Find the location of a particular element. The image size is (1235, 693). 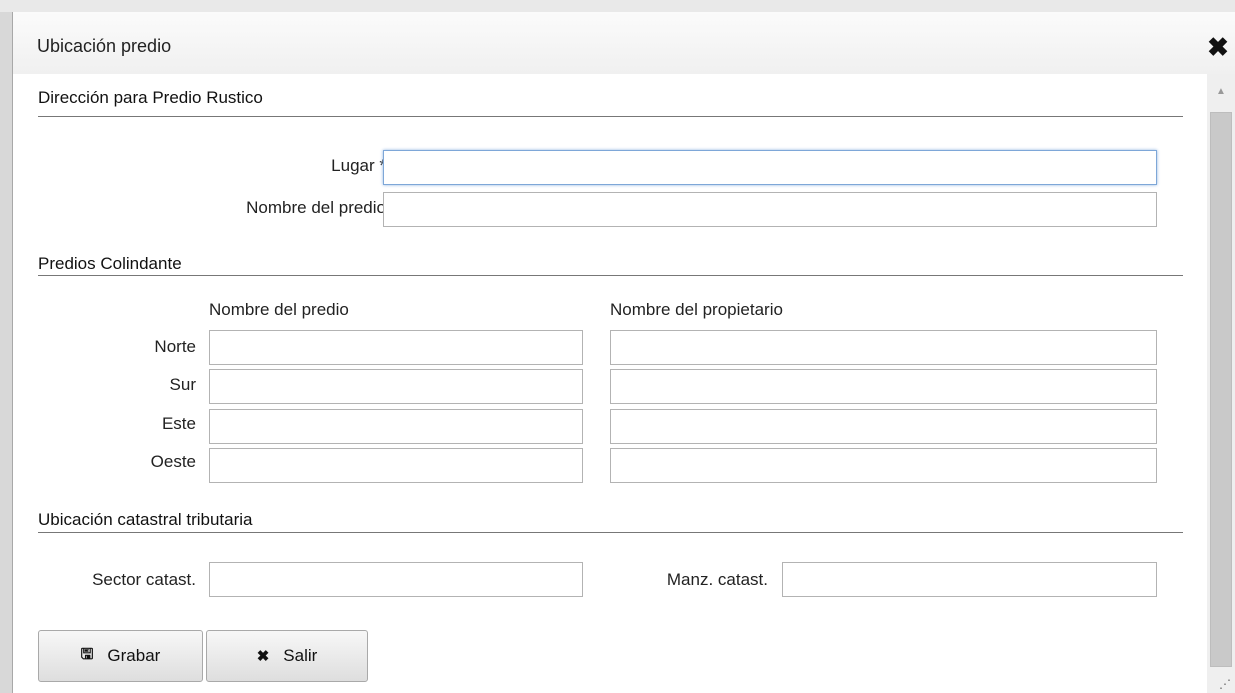

lugar-label: Lugar * is located at coordinates (358, 165).